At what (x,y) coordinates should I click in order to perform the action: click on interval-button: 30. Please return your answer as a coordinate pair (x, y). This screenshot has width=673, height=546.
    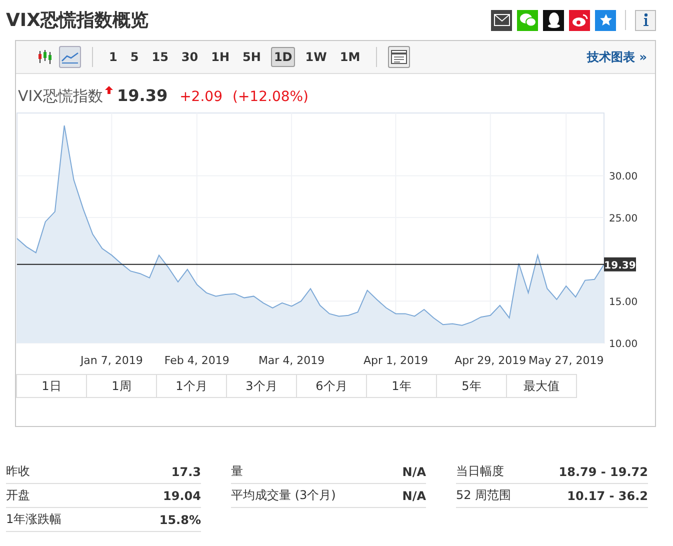
    Looking at the image, I should click on (190, 57).